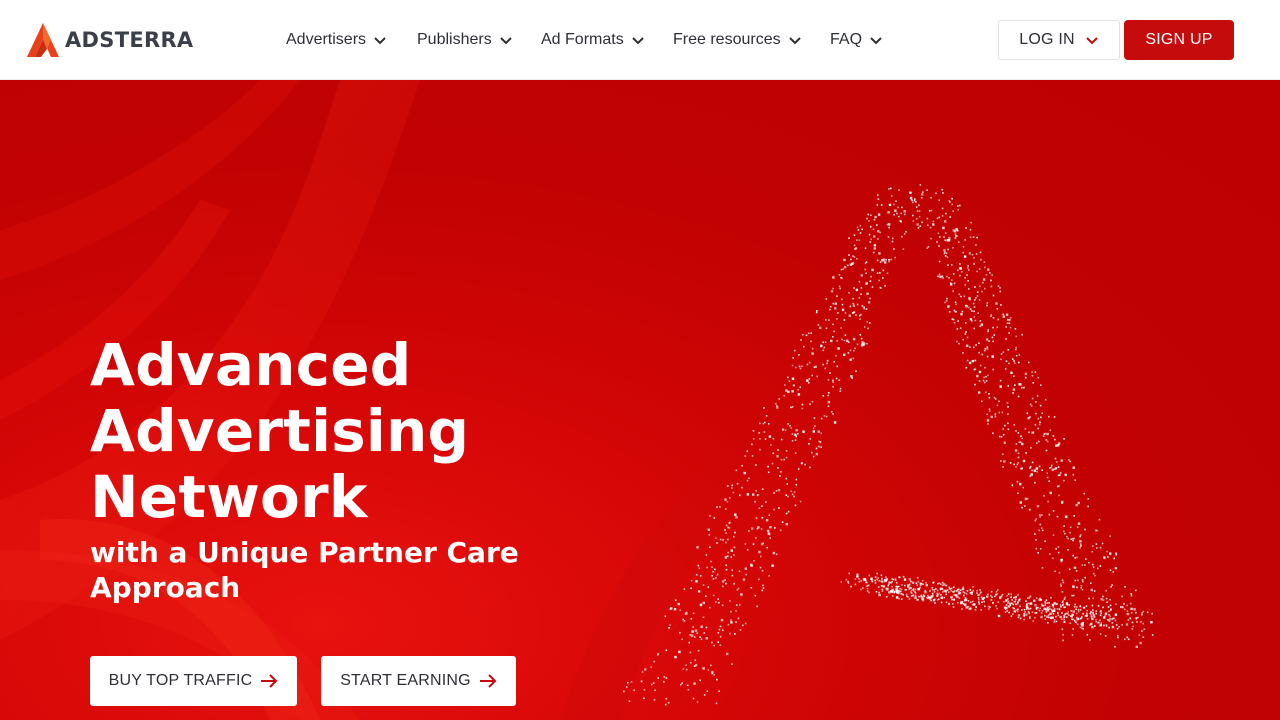 This screenshot has height=720, width=1280. I want to click on hero-subheadline: with a Unique Partner Care Approach, so click(350, 570).